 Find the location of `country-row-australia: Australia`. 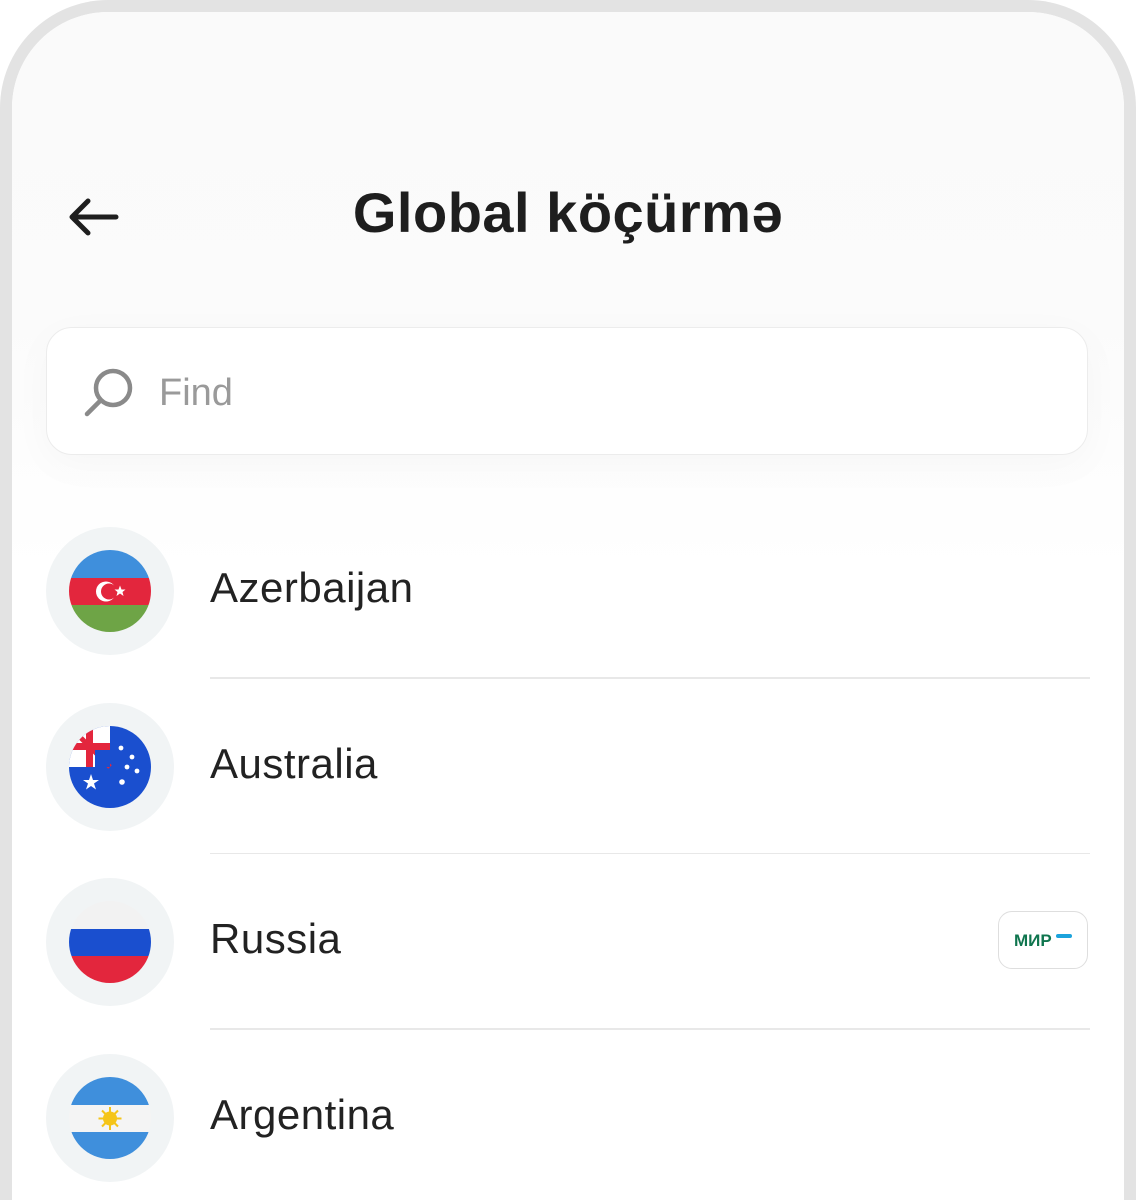

country-row-australia: Australia is located at coordinates (568, 788).